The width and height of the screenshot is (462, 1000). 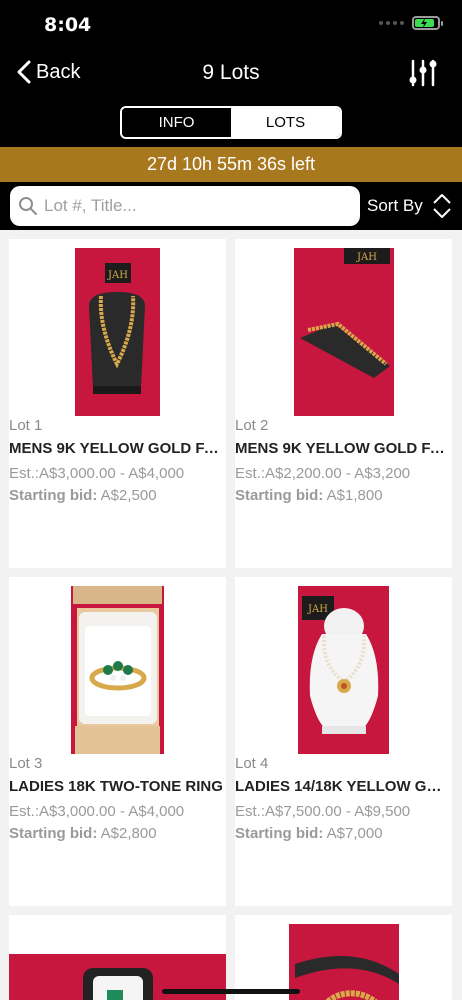 I want to click on tab-info: INFO, so click(x=176, y=122).